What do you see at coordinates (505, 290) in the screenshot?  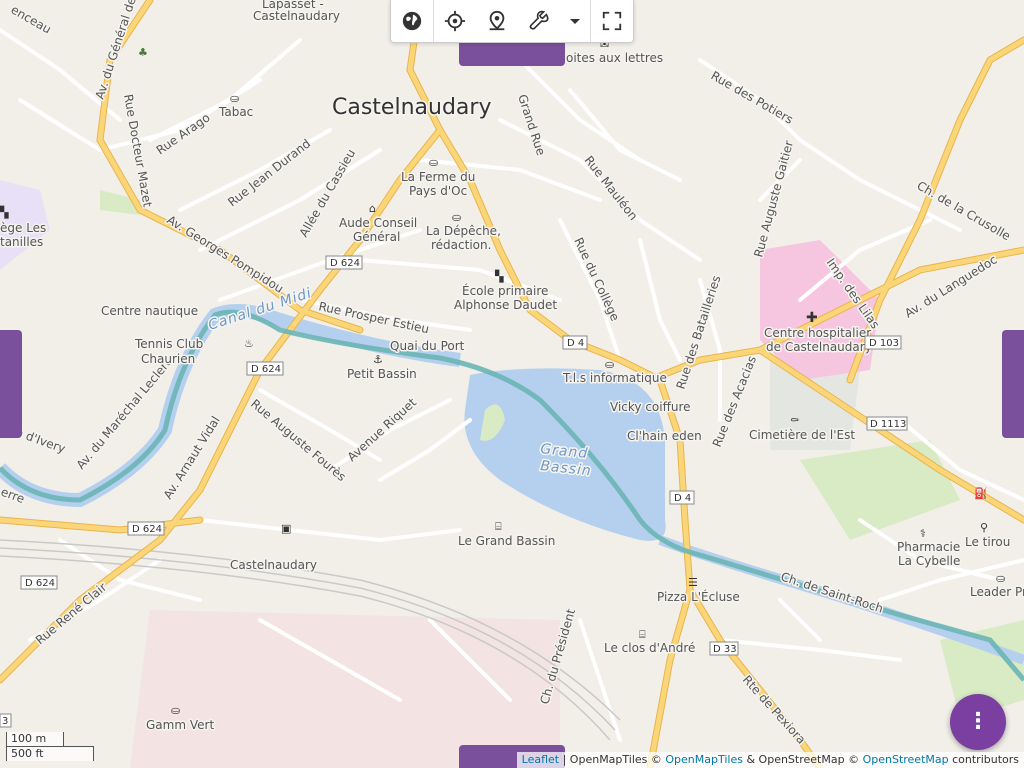 I see `poi-label: École primaire` at bounding box center [505, 290].